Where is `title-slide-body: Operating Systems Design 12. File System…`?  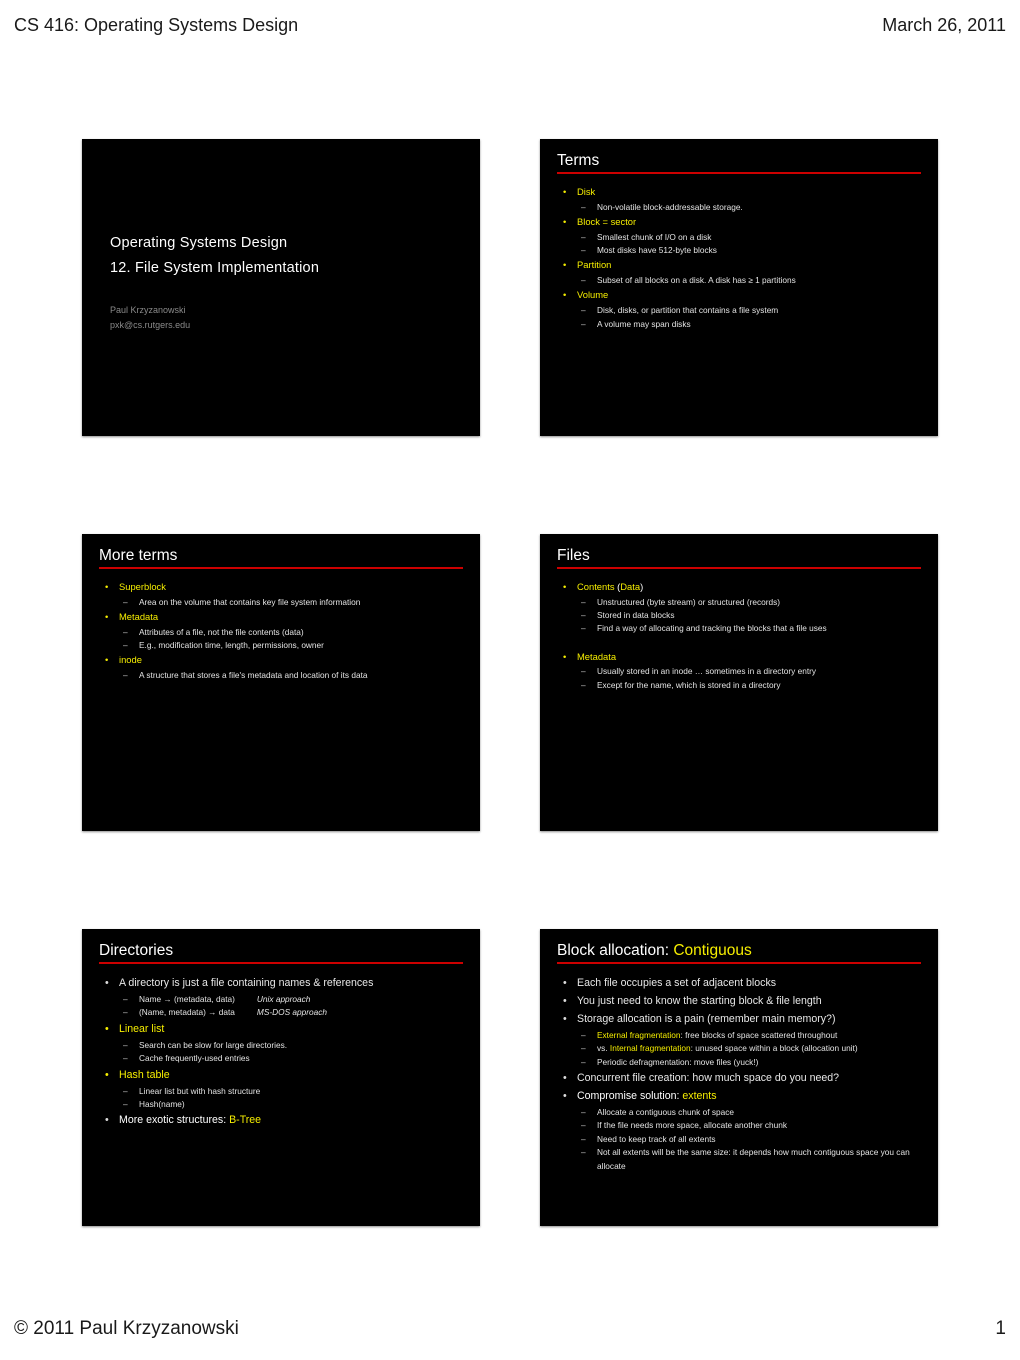
title-slide-body: Operating Systems Design 12. File System… is located at coordinates (286, 282).